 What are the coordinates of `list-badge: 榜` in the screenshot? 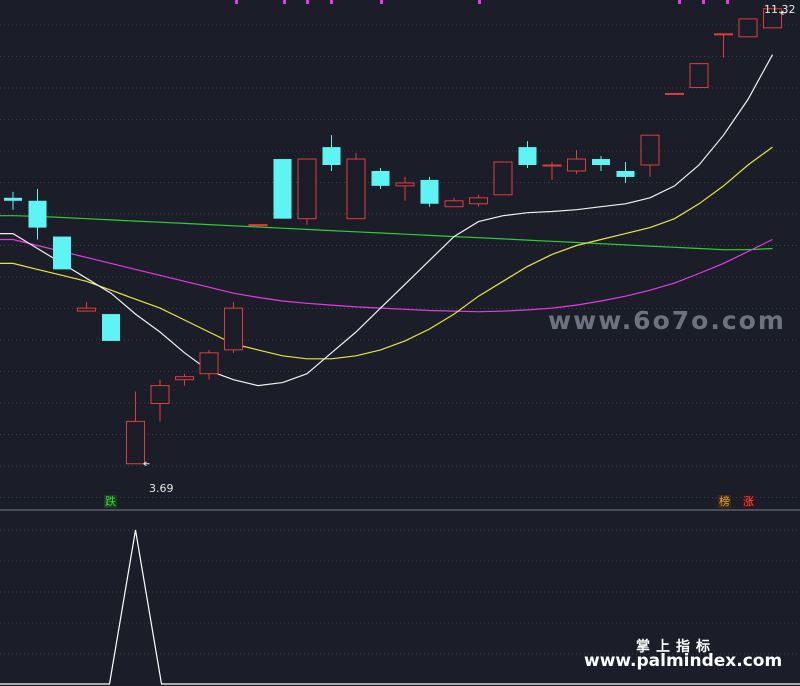 It's located at (724, 501).